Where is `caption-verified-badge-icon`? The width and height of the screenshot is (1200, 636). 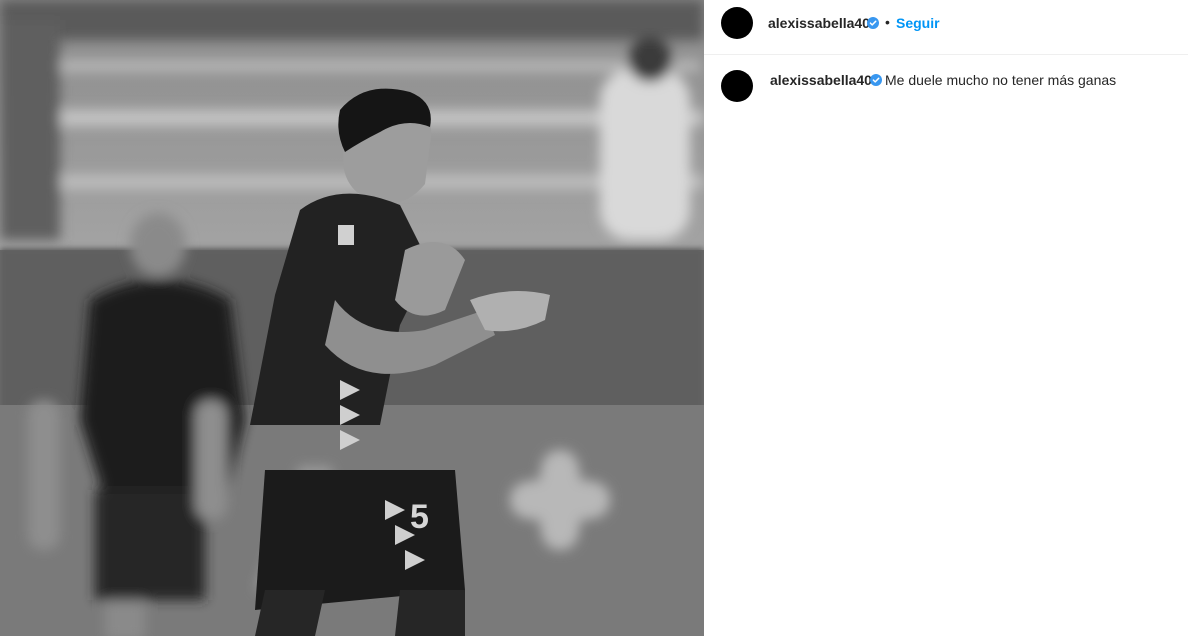 caption-verified-badge-icon is located at coordinates (876, 80).